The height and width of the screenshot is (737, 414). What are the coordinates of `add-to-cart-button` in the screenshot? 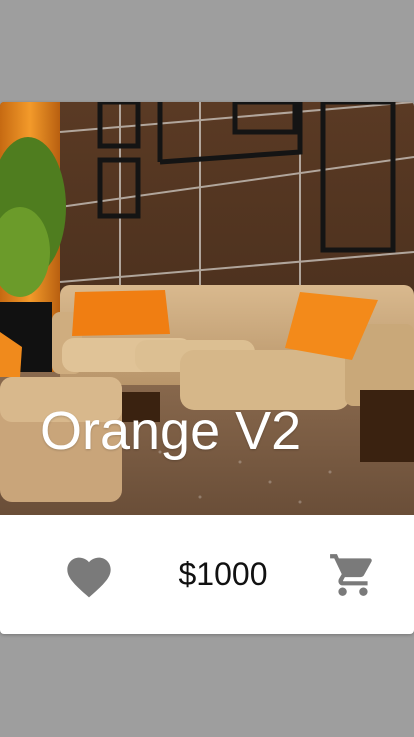 It's located at (353, 575).